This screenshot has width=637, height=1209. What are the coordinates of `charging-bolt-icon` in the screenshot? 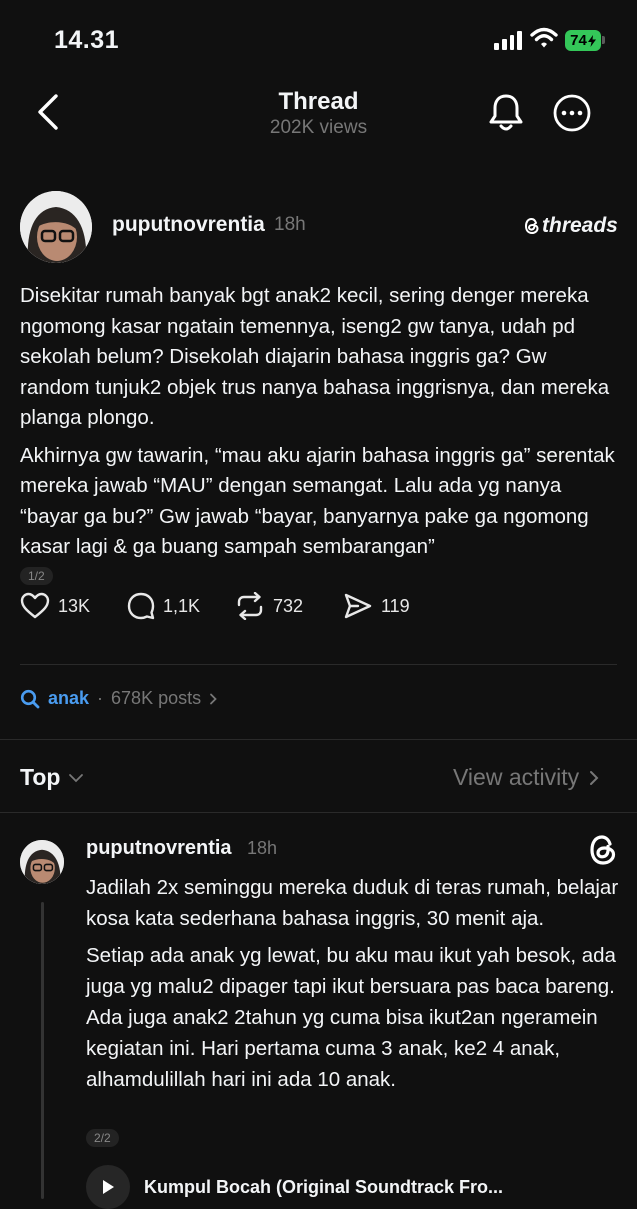 It's located at (591, 40).